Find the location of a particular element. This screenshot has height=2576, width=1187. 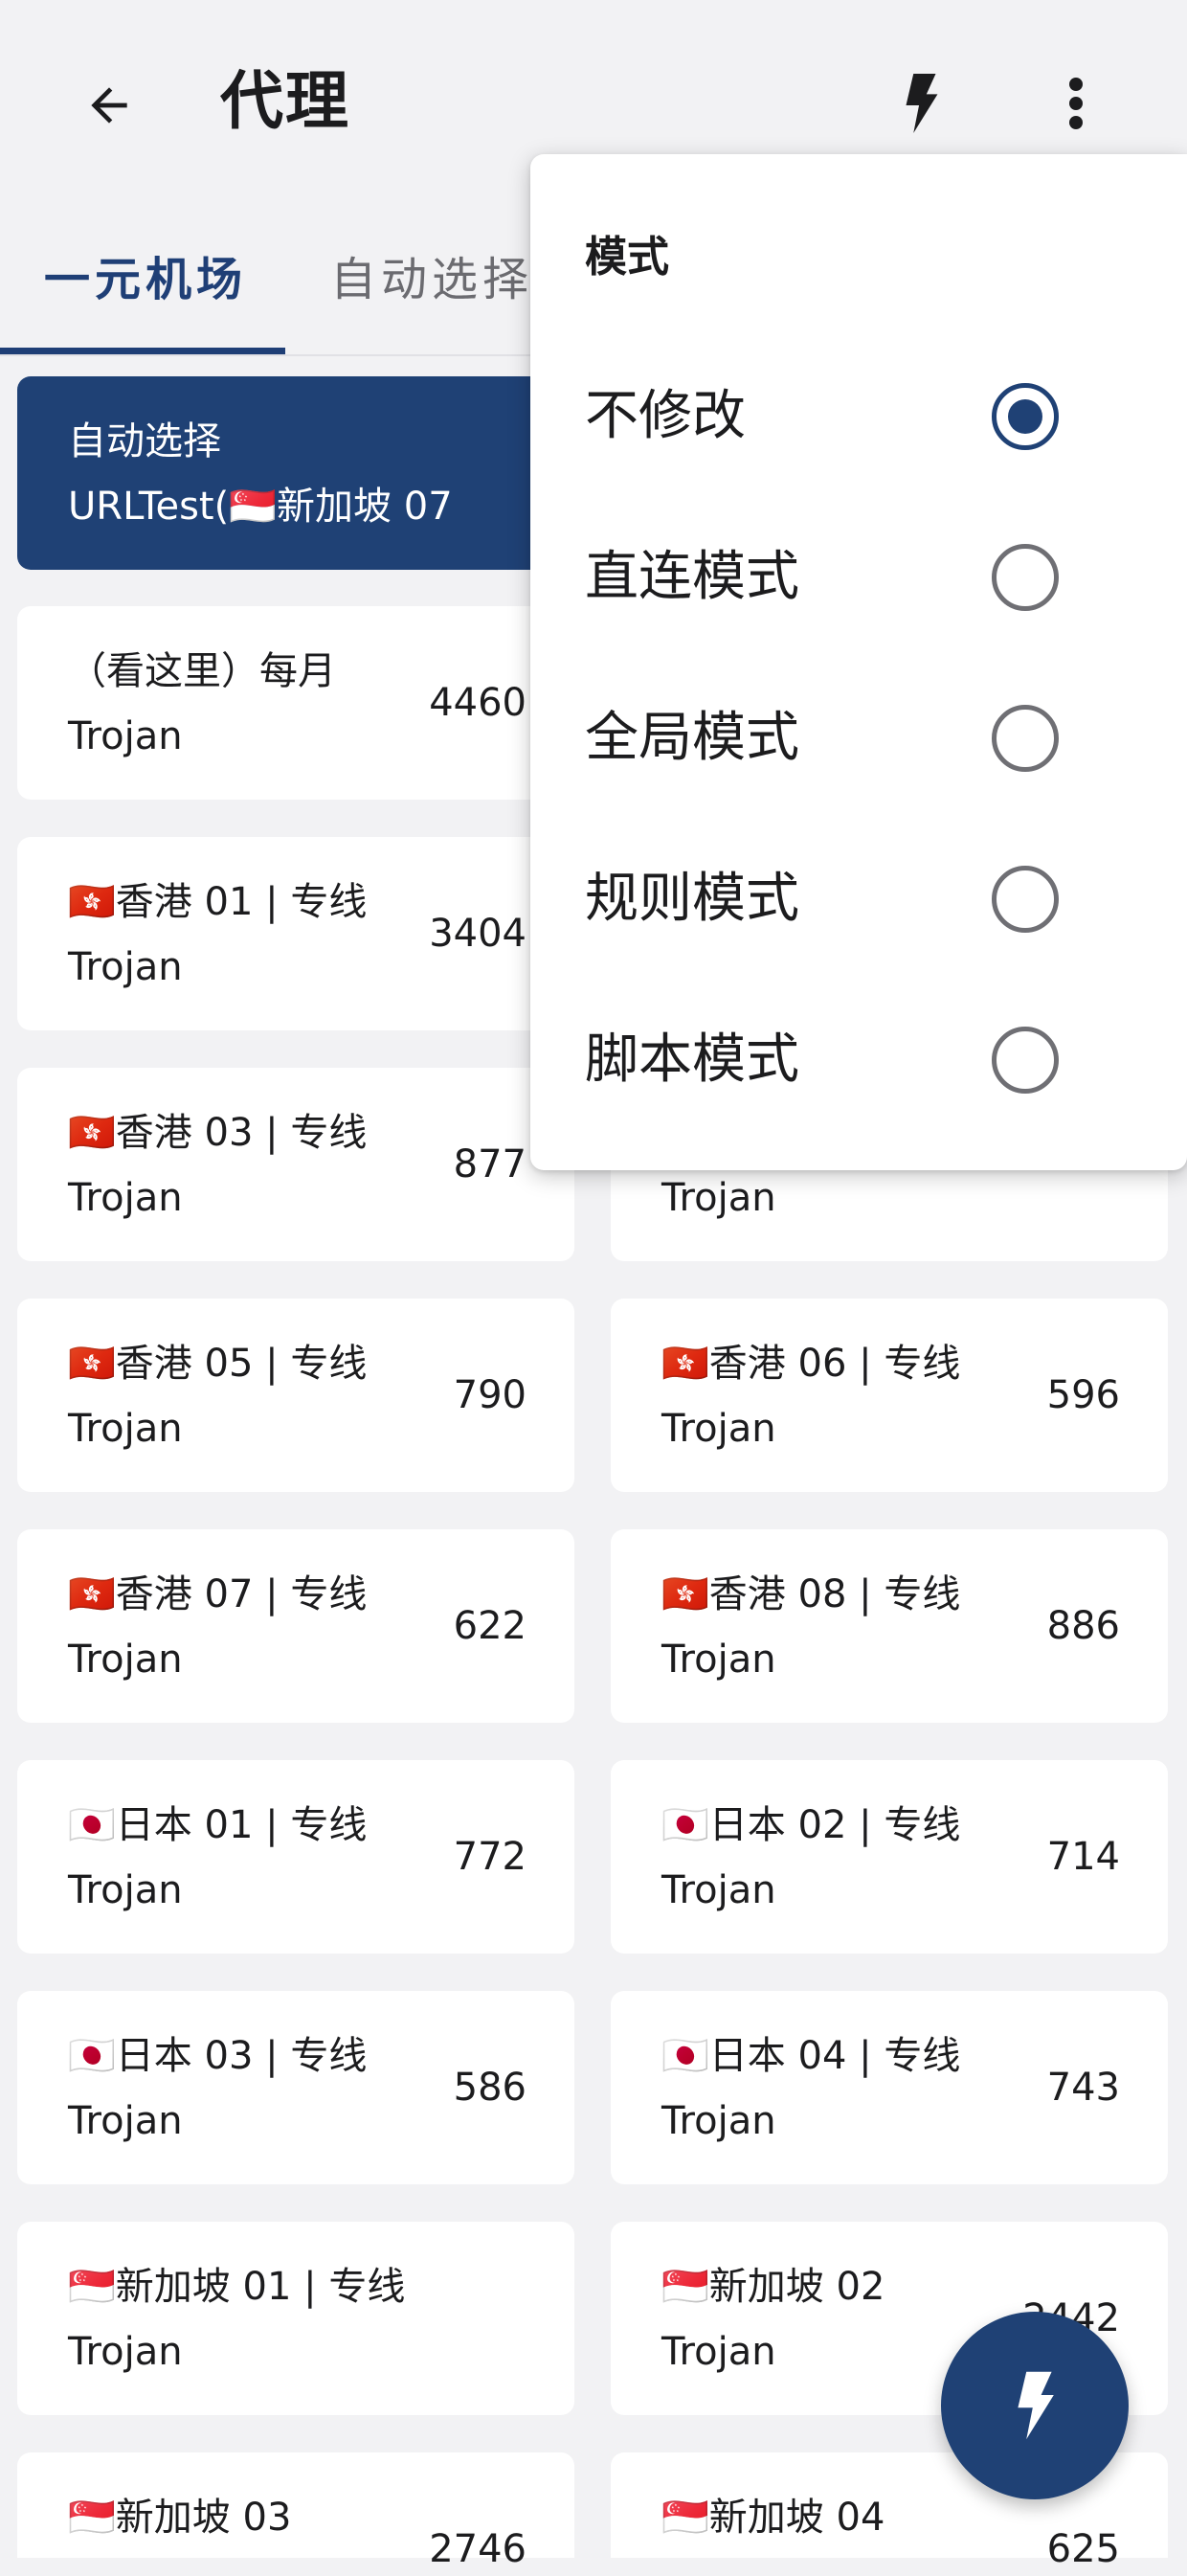

proxy-name: 🇭🇰香港 08 | 专线 is located at coordinates (811, 1594).